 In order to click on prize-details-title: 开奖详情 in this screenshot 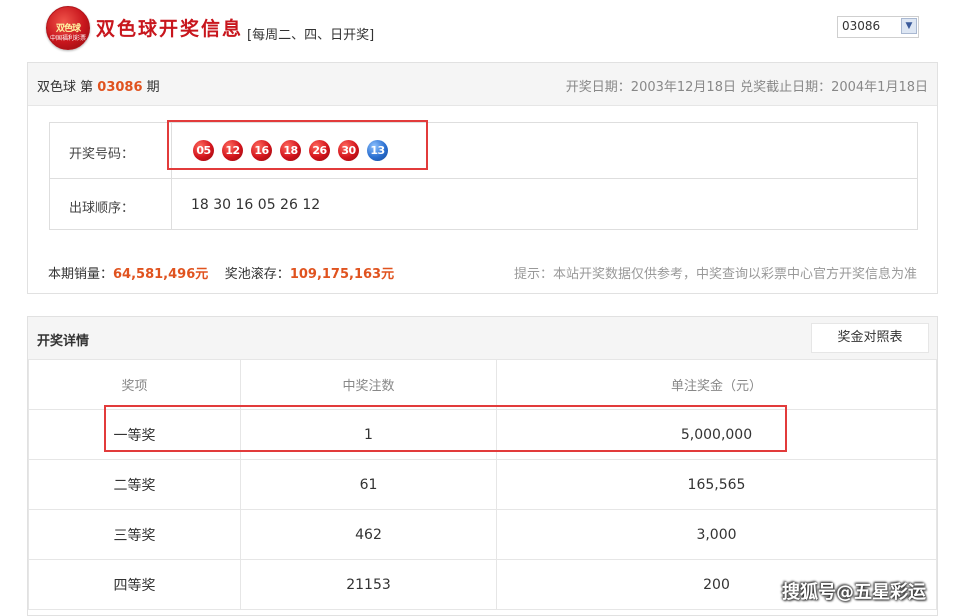, I will do `click(63, 341)`.